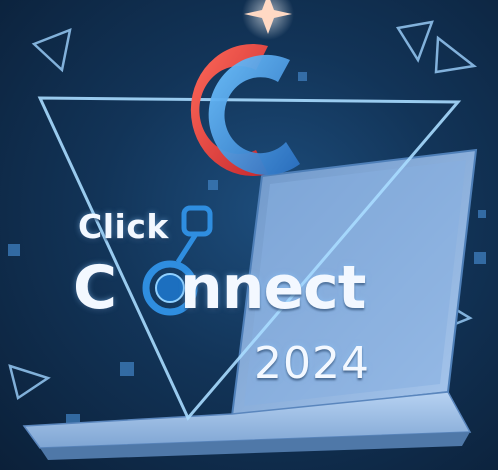 This screenshot has width=498, height=470. Describe the element at coordinates (268, 20) in the screenshot. I see `star-flare-icon` at that location.